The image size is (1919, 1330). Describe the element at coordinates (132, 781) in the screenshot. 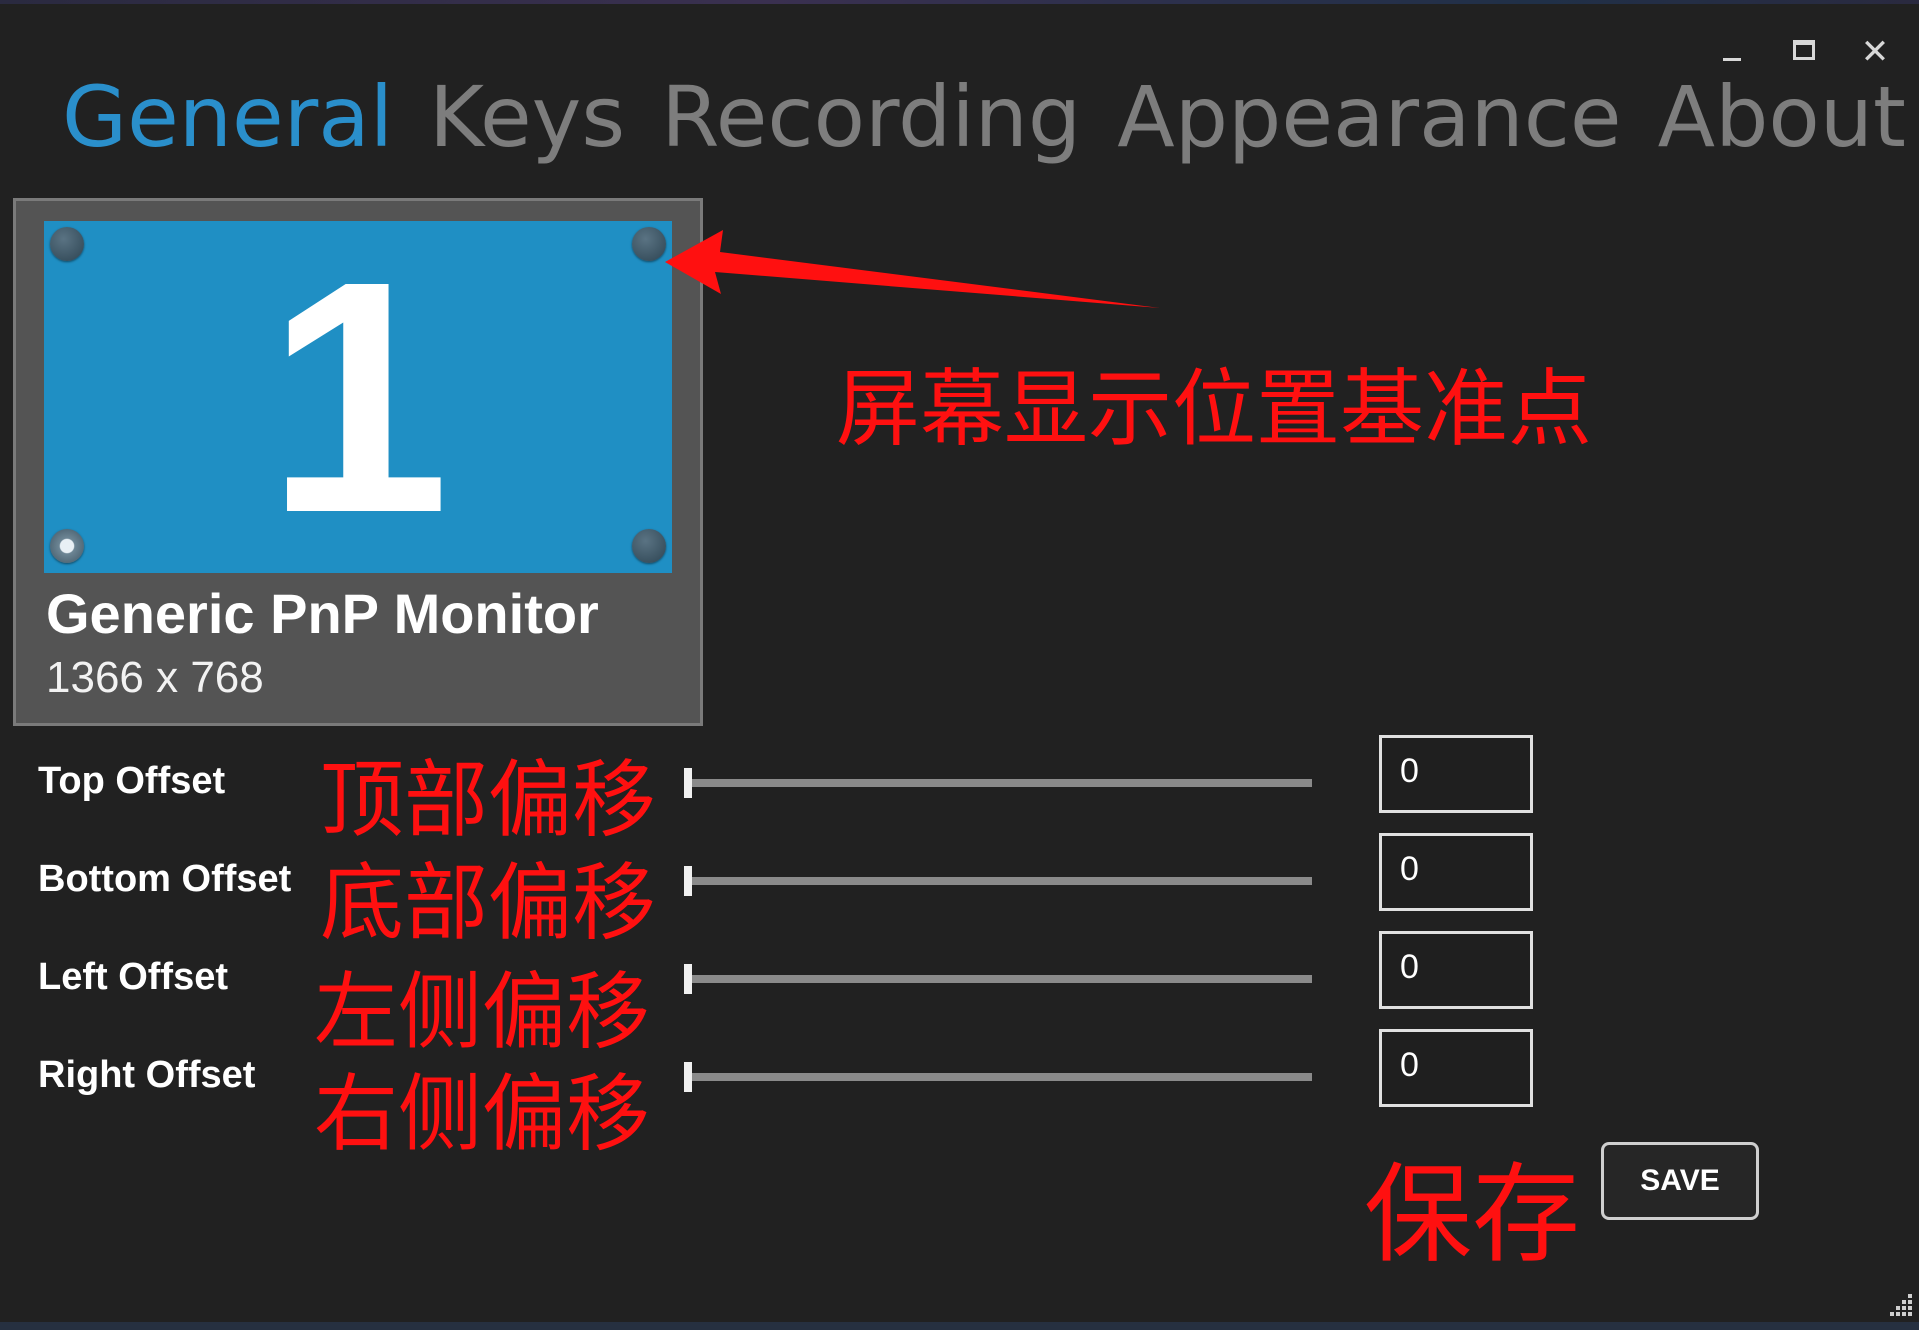

I see `top-offset-label: Top Offset` at that location.